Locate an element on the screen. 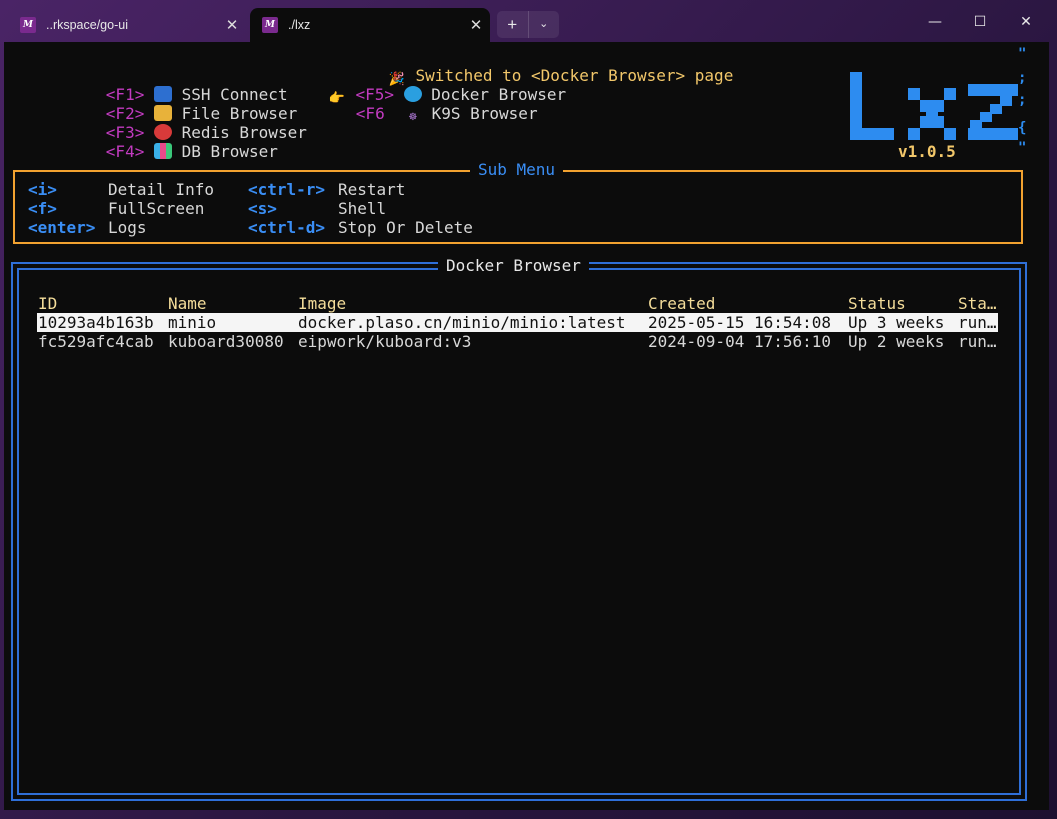 The height and width of the screenshot is (819, 1057). cell-status: Up 3 weeks is located at coordinates (896, 322).